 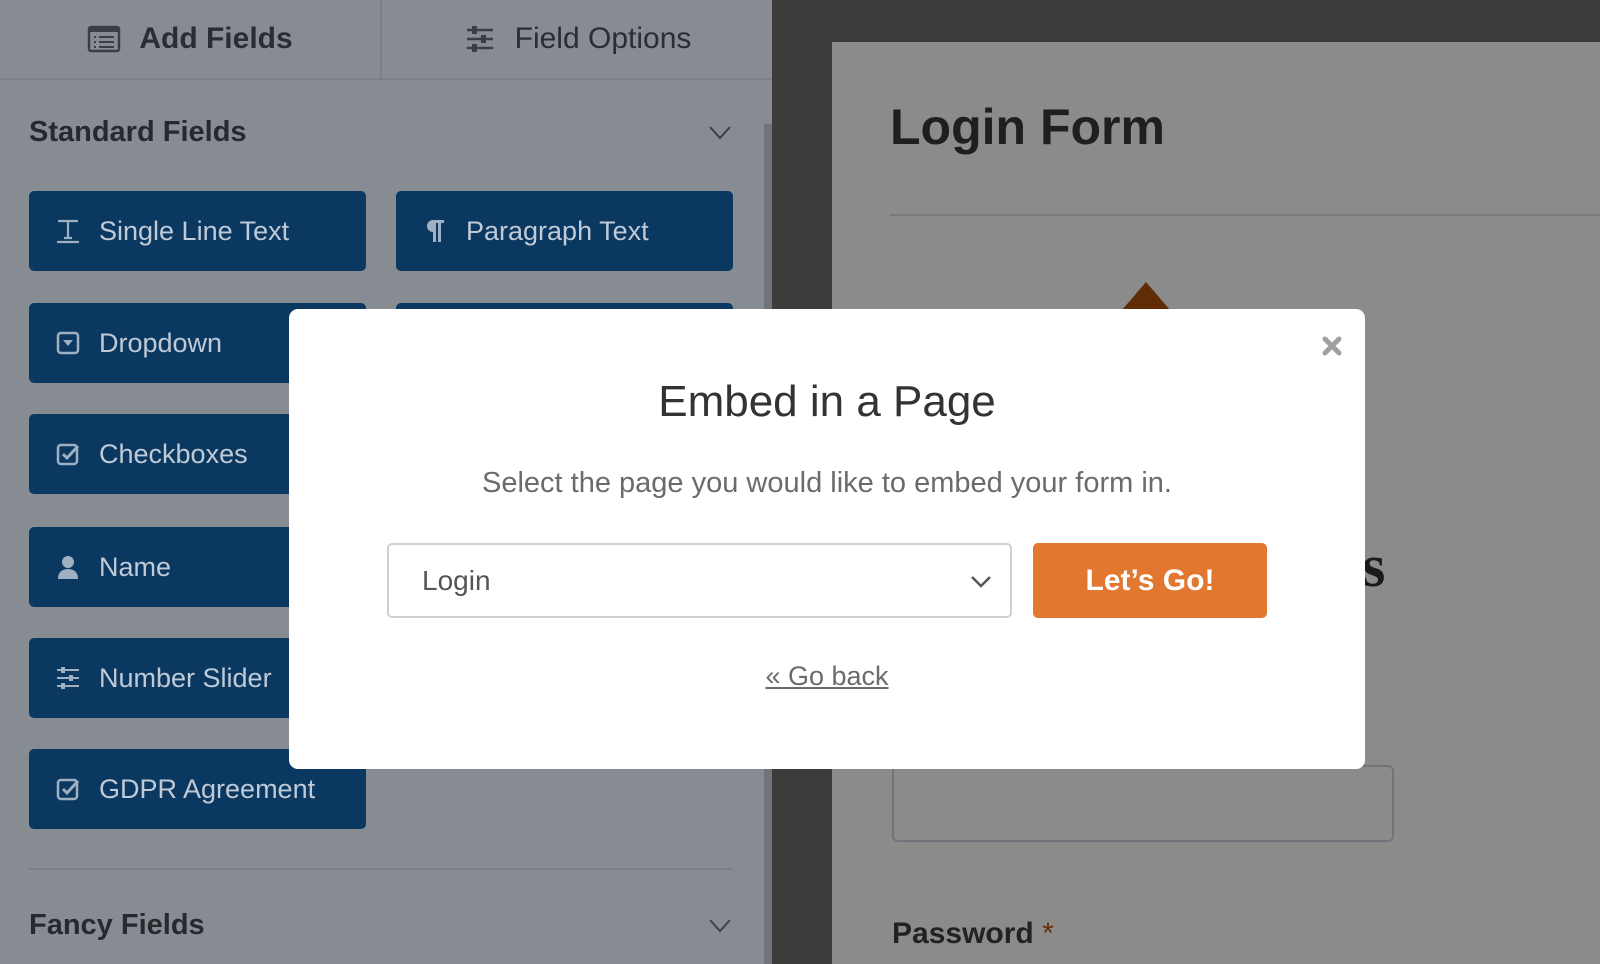 I want to click on tab-label: Add Fields, so click(x=216, y=38).